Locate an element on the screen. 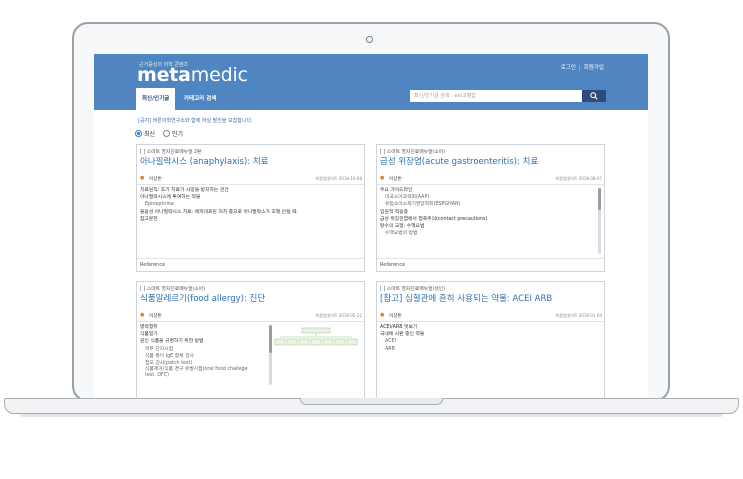  content-line: 치료원칙: 초기 치료가 사망을 방지하는 관건 is located at coordinates (184, 190).